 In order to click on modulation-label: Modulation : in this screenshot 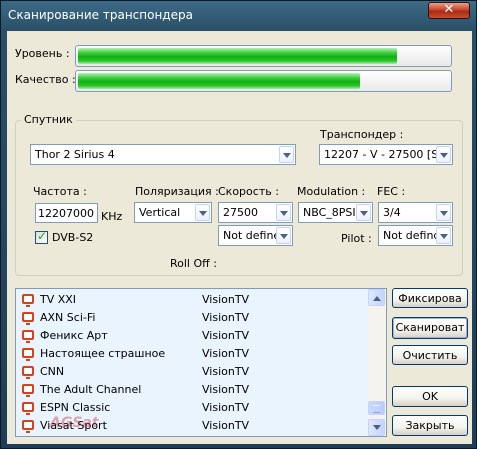, I will do `click(331, 191)`.